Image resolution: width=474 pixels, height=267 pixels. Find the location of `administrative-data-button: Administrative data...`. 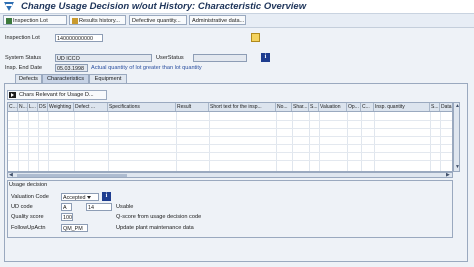

administrative-data-button: Administrative data... is located at coordinates (217, 20).